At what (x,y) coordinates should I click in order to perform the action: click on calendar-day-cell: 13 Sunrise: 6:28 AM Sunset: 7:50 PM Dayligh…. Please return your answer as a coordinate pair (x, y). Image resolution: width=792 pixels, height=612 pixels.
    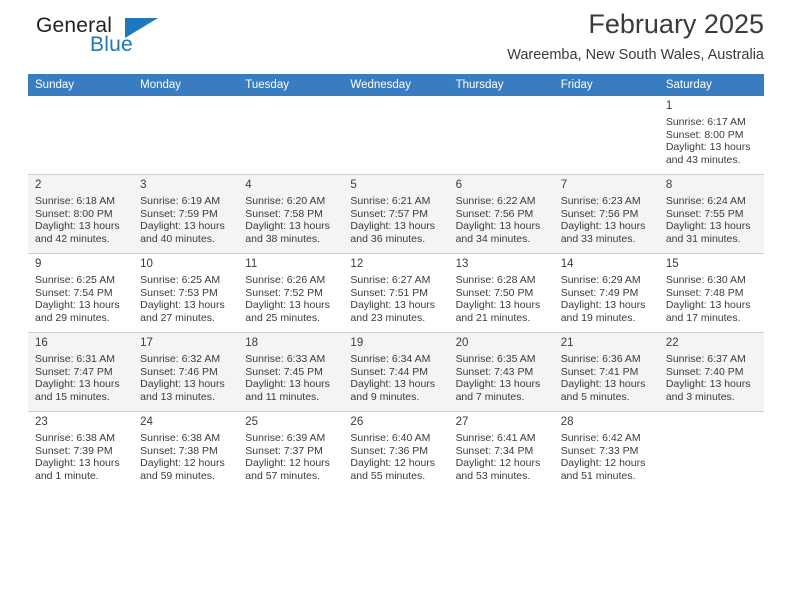
    Looking at the image, I should click on (501, 293).